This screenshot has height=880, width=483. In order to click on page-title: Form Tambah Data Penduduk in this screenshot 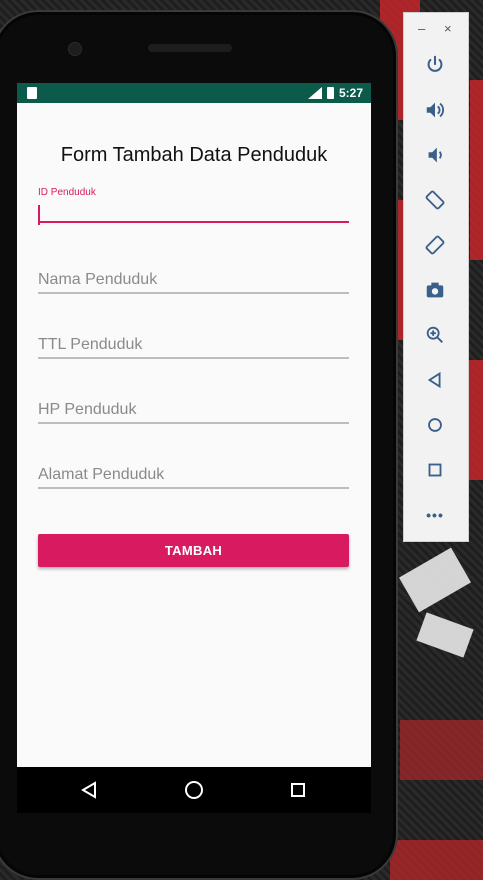, I will do `click(194, 155)`.